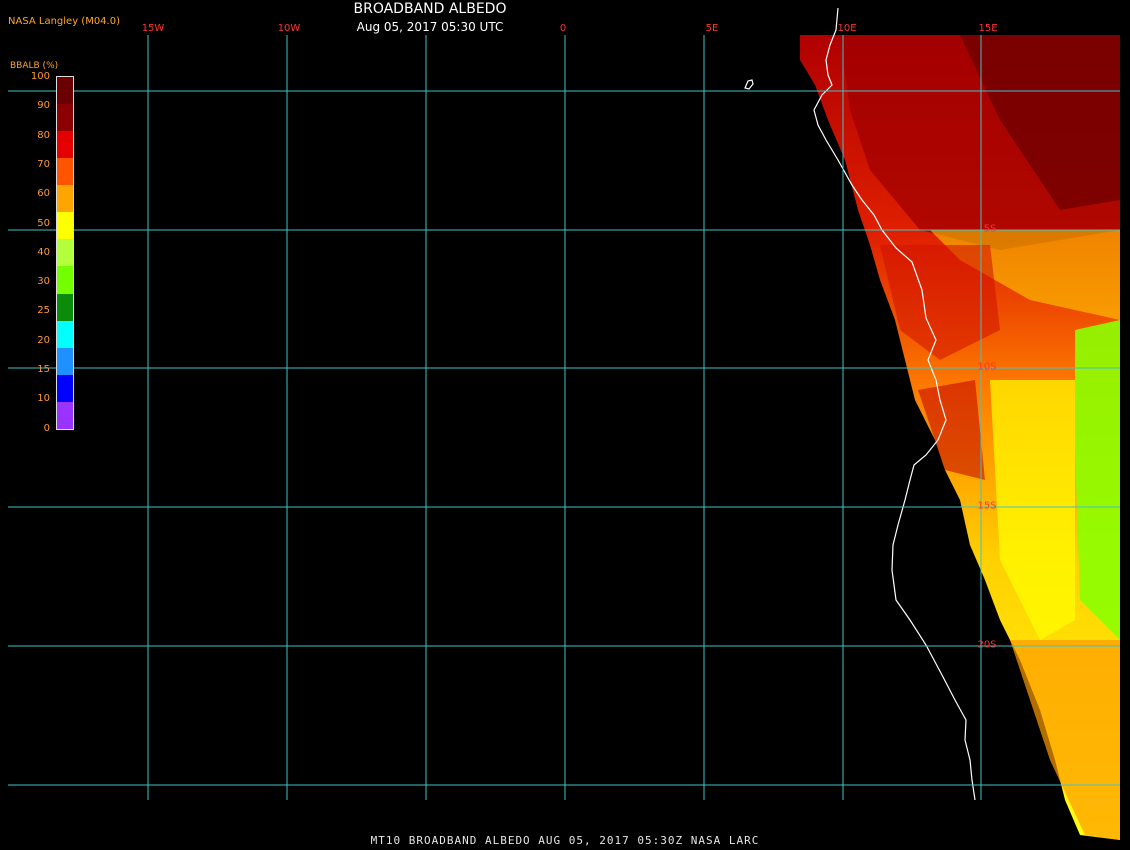  What do you see at coordinates (46, 428) in the screenshot?
I see `legend-value: 0` at bounding box center [46, 428].